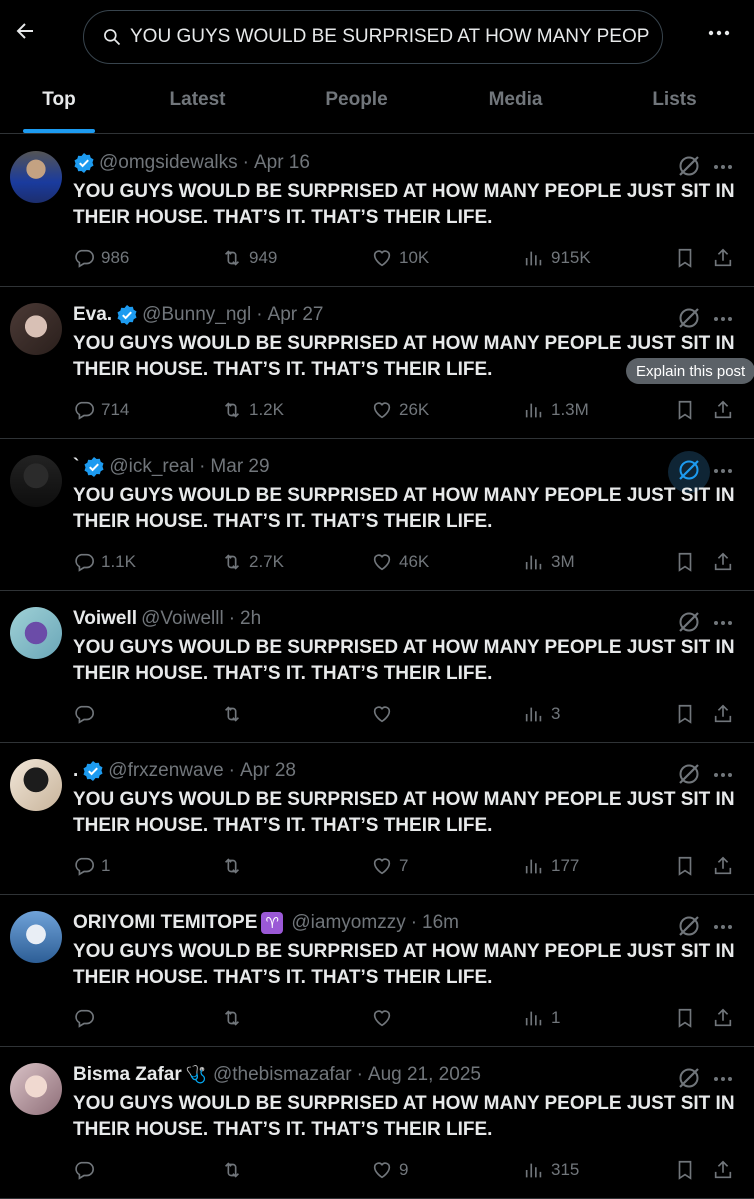  I want to click on tab-people: People, so click(356, 99).